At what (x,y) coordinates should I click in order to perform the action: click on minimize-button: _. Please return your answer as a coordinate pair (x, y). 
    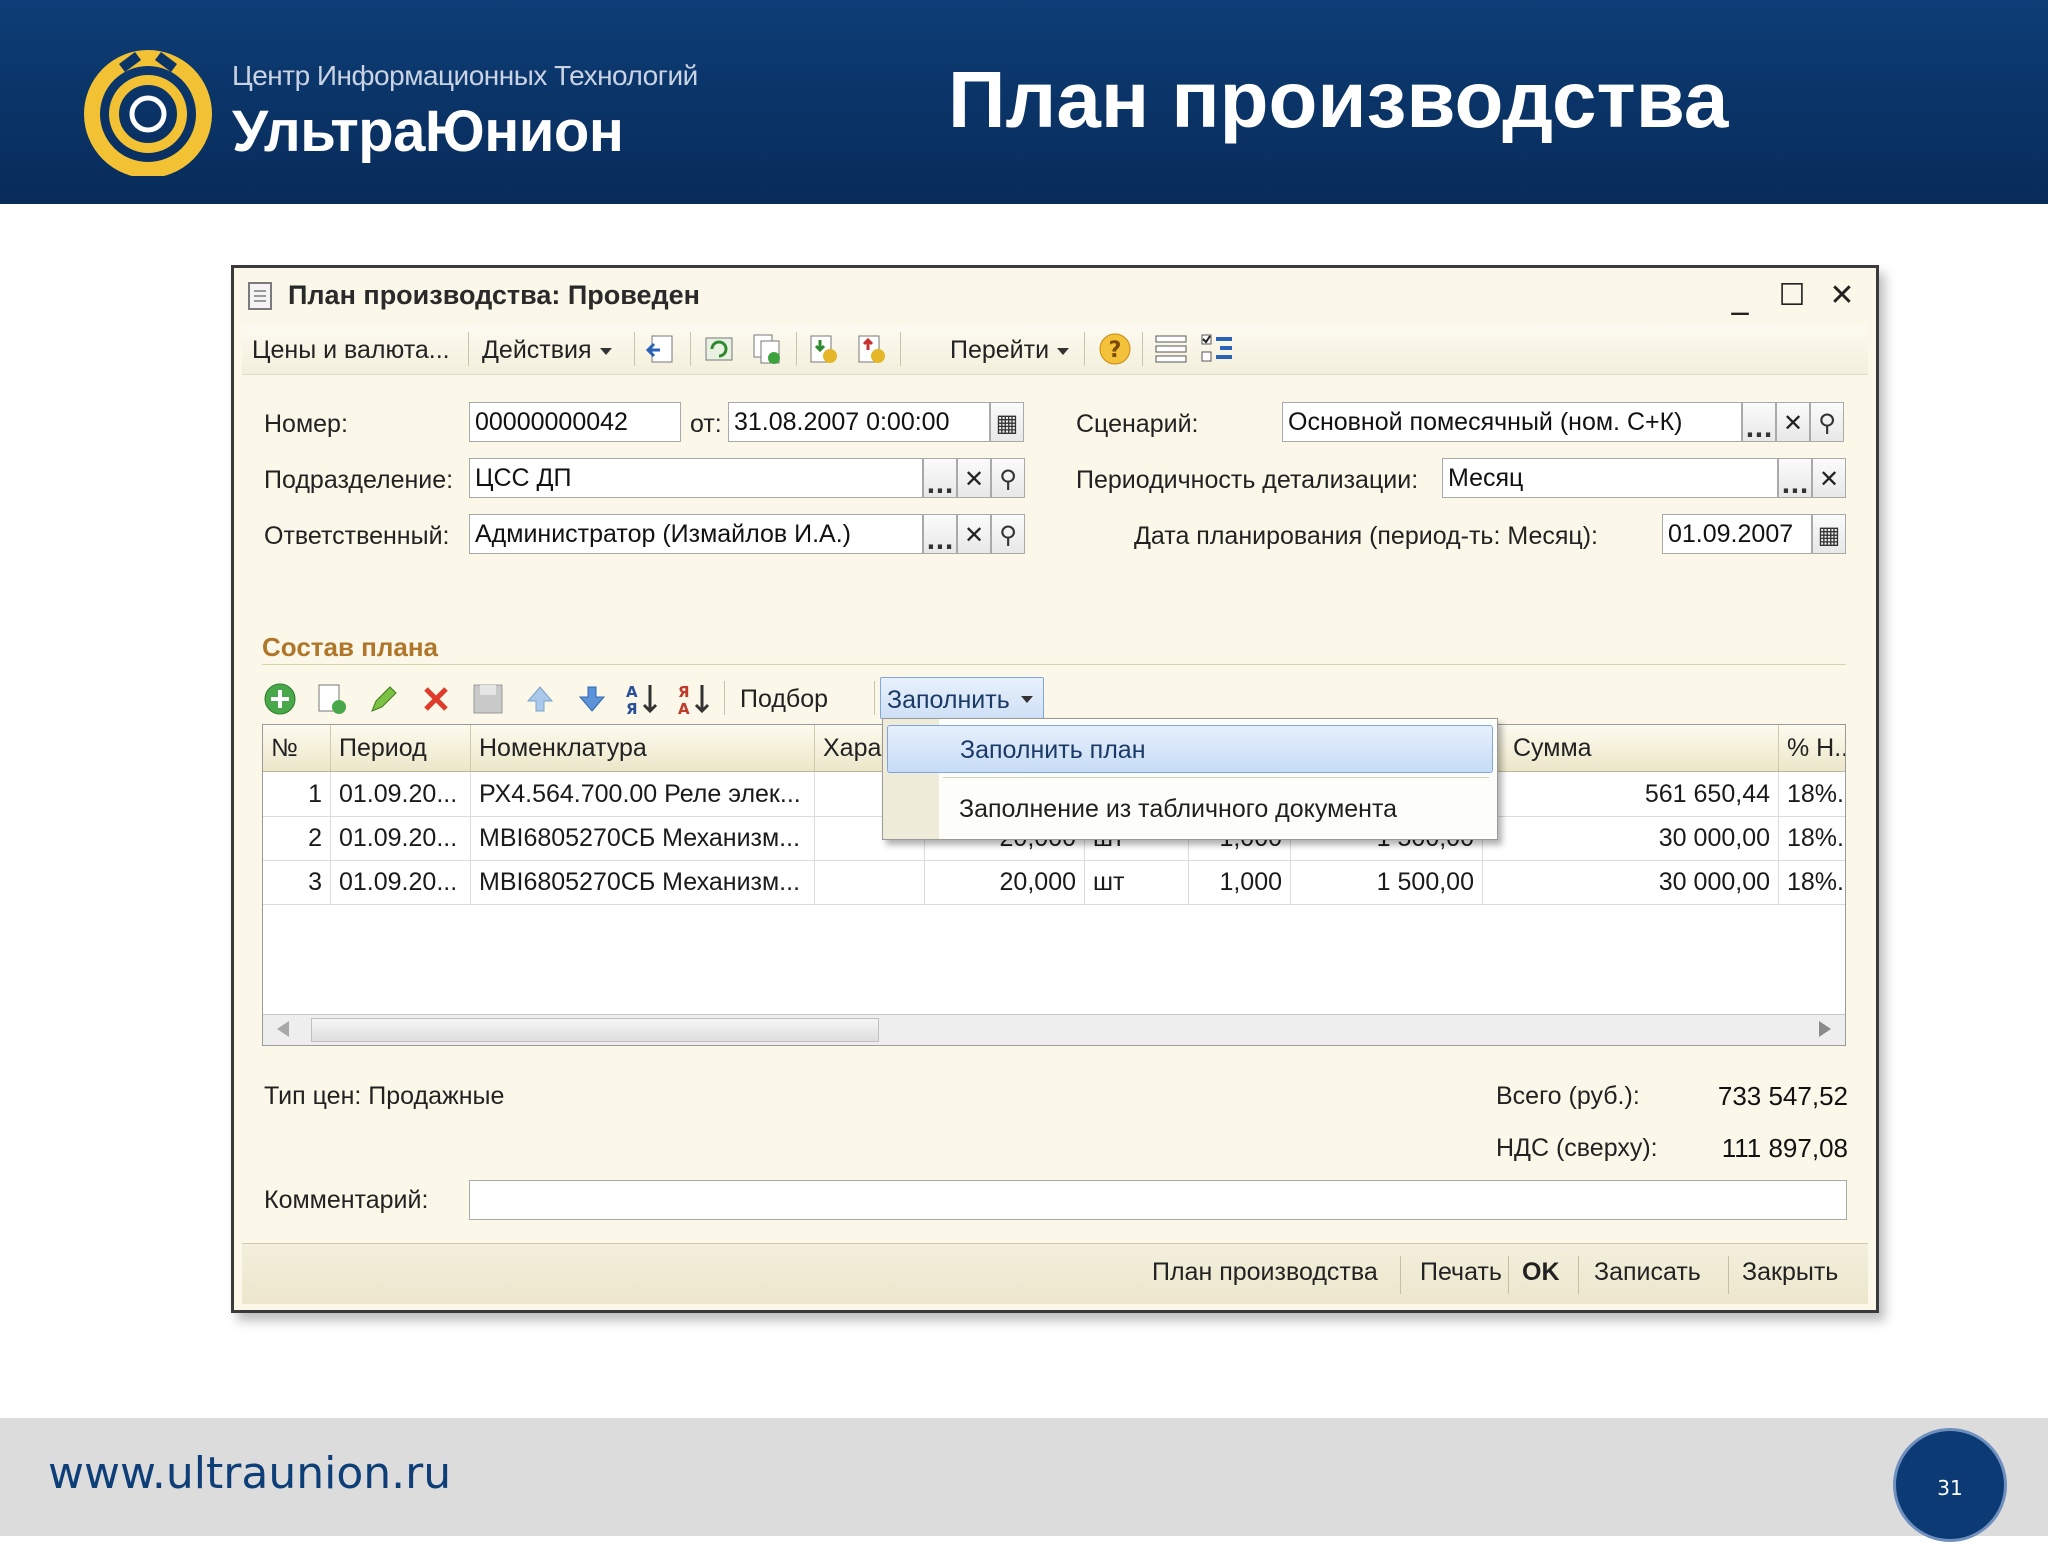
    Looking at the image, I should click on (1740, 296).